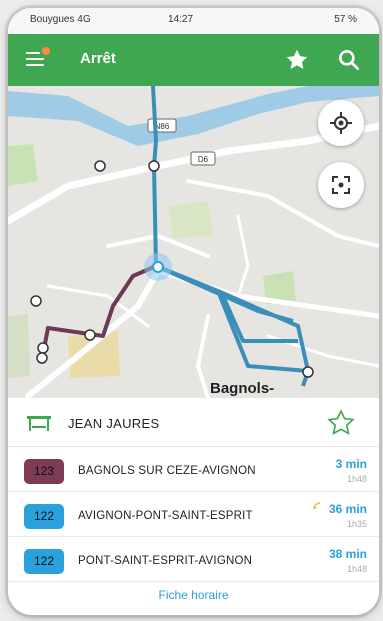  I want to click on wait-time: 3 min, so click(351, 464).